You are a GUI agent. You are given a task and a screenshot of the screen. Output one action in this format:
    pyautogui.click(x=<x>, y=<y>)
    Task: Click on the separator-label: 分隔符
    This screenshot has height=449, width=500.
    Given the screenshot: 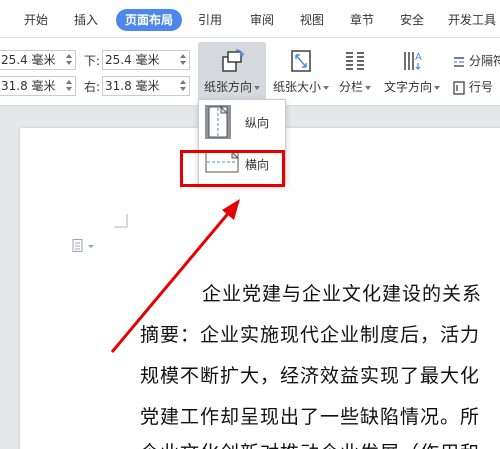 What is the action you would take?
    pyautogui.click(x=484, y=61)
    